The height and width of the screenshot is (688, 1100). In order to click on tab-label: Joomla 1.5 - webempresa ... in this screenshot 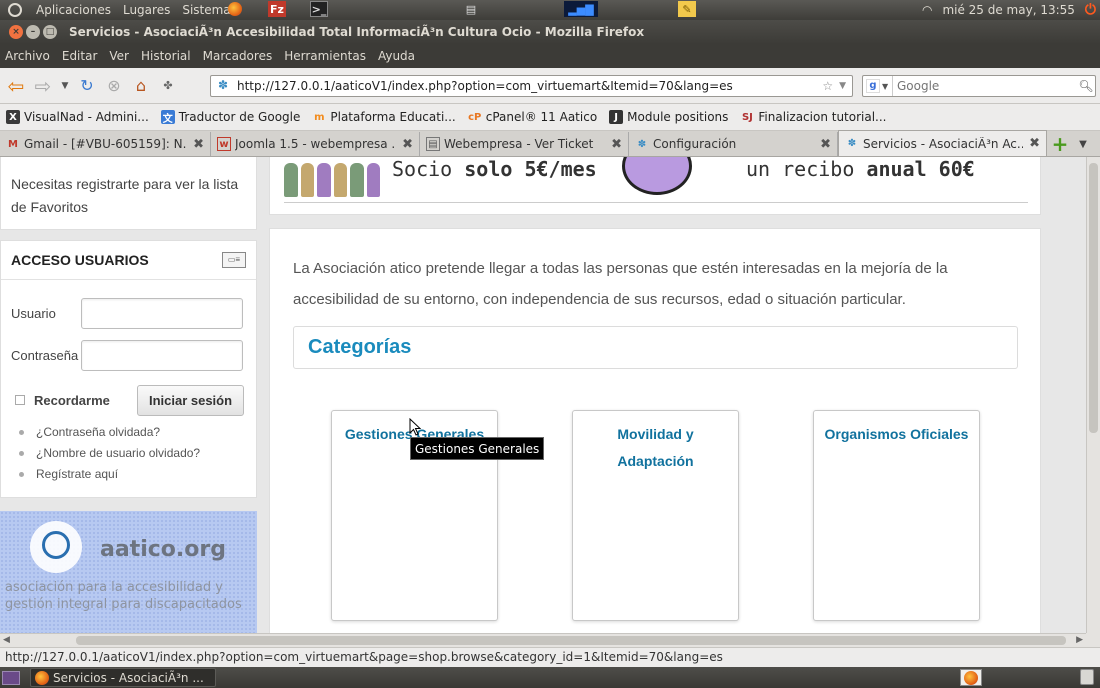, I will do `click(316, 144)`.